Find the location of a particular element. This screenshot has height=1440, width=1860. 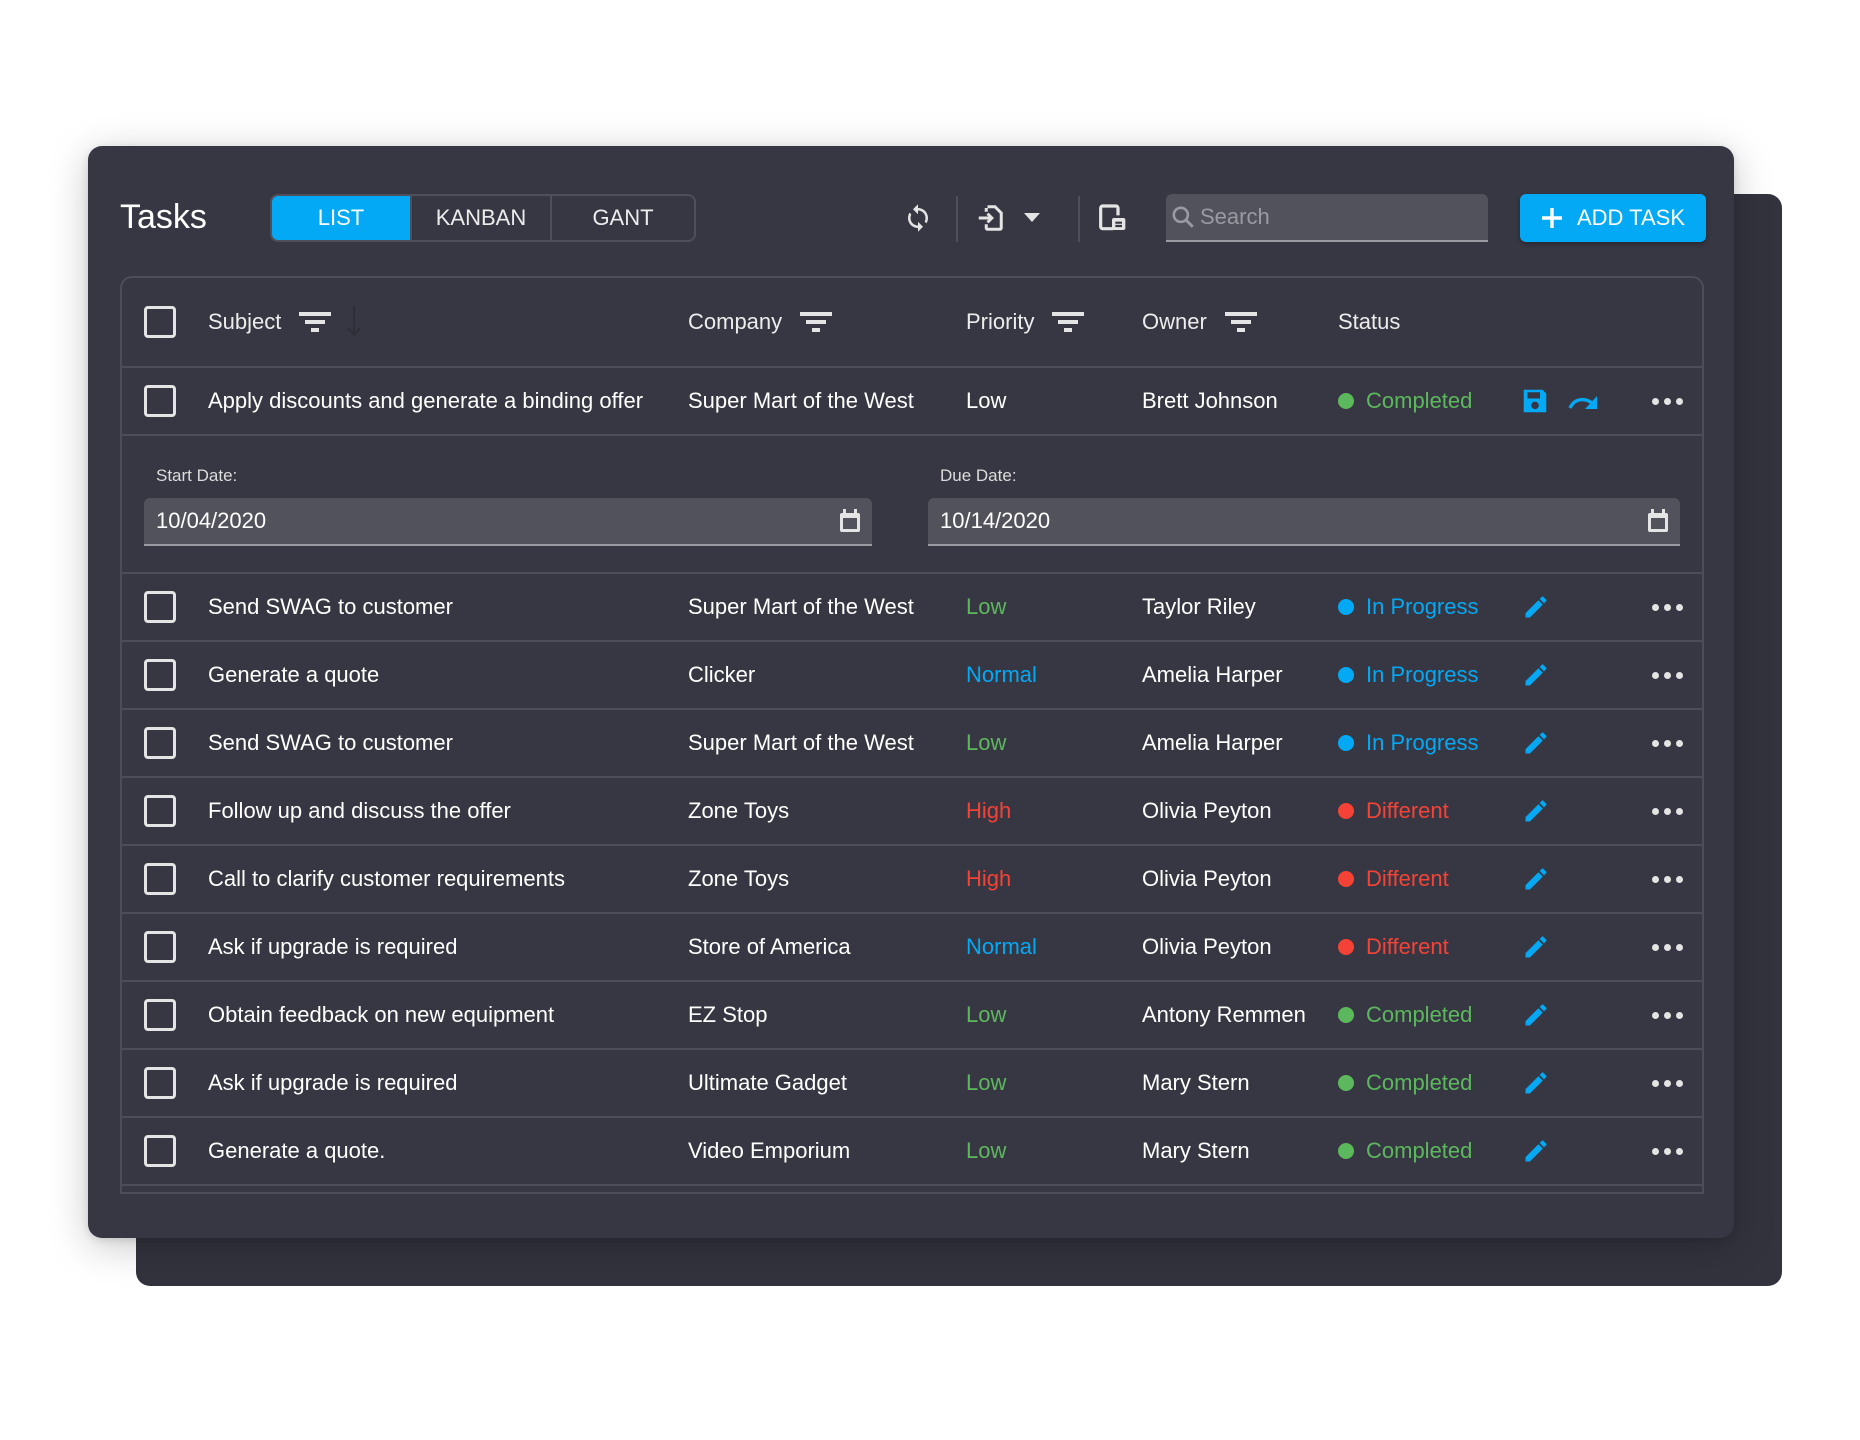

search-input is located at coordinates (1344, 217).